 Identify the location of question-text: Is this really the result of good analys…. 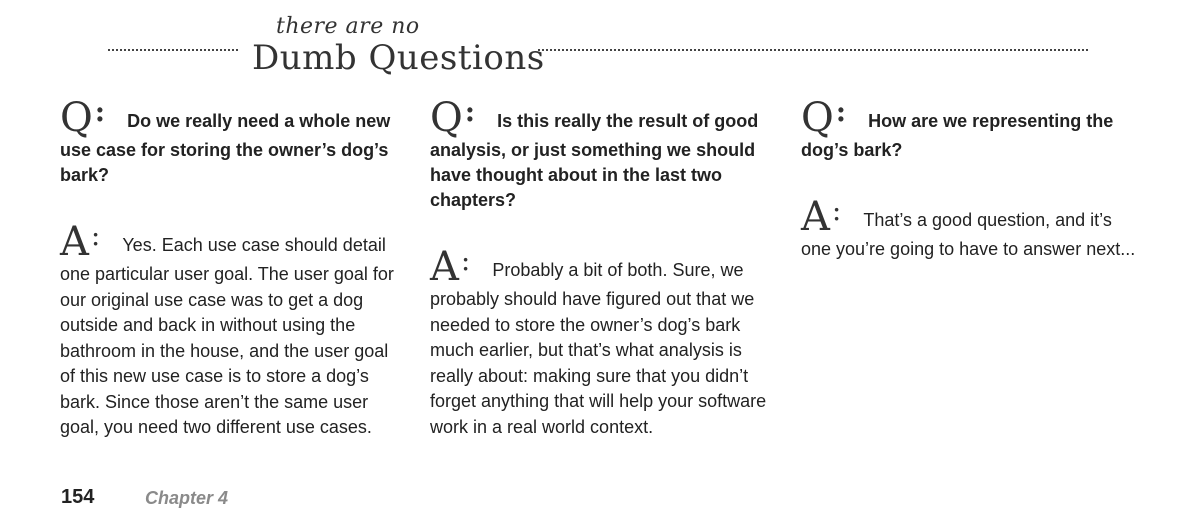
(594, 160).